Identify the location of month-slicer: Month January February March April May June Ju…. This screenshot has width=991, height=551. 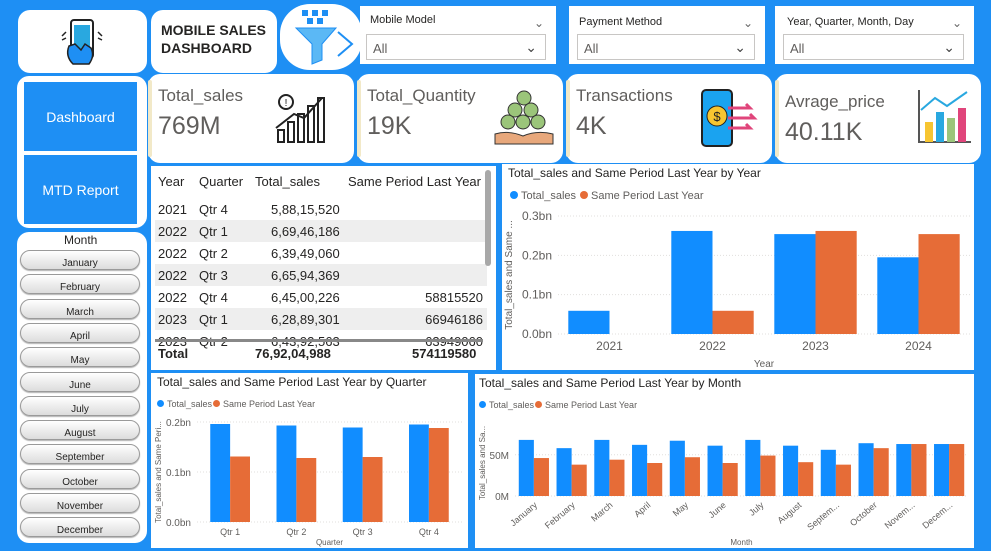
(82, 387).